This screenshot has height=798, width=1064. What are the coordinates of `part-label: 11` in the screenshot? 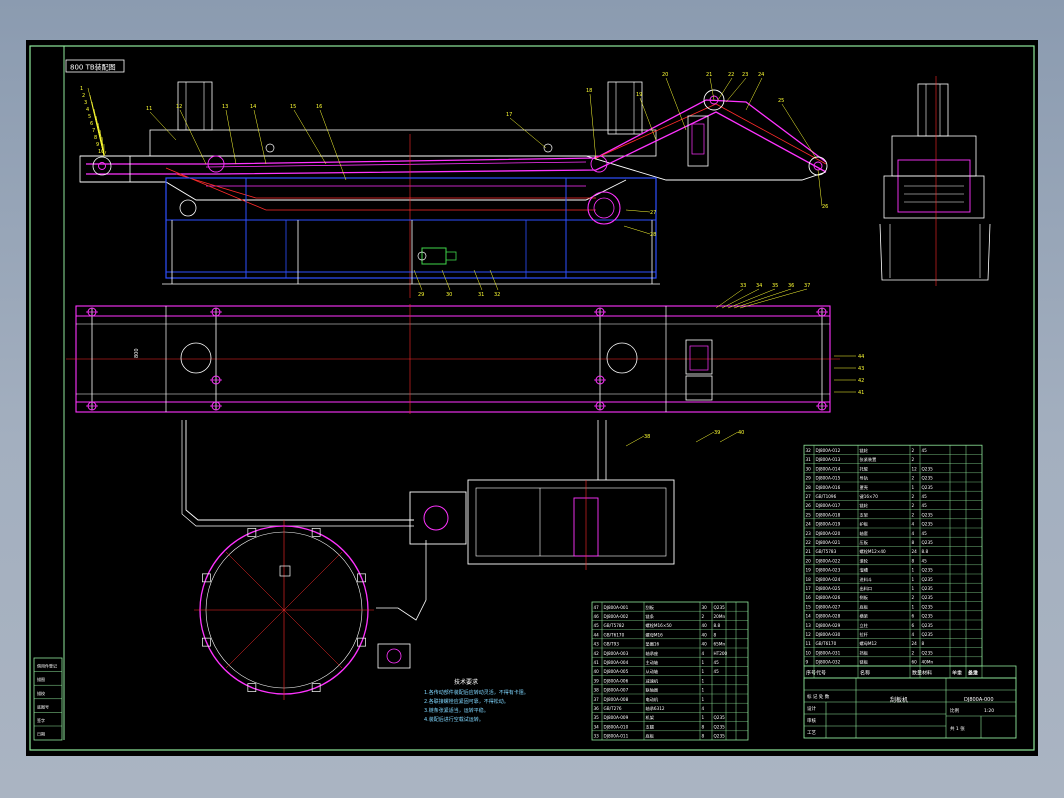 It's located at (149, 109).